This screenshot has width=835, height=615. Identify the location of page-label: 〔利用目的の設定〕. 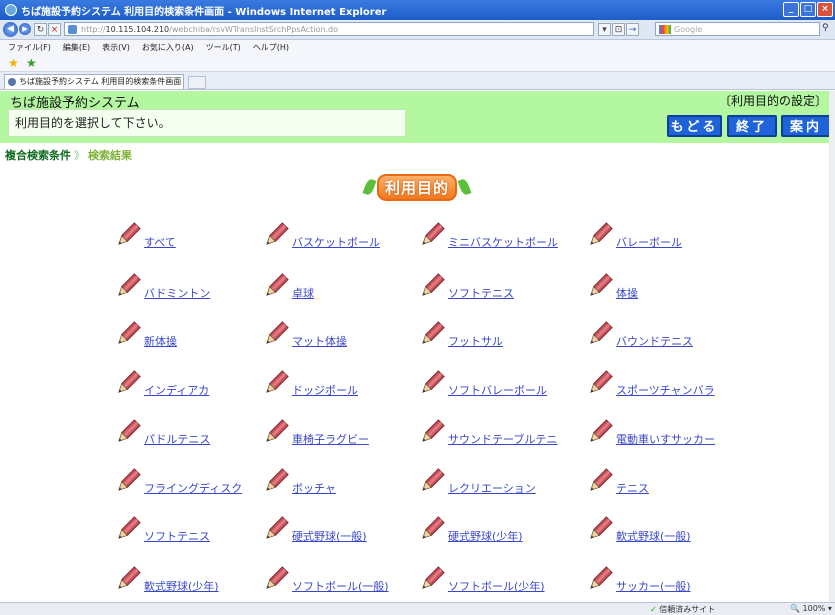
(772, 101).